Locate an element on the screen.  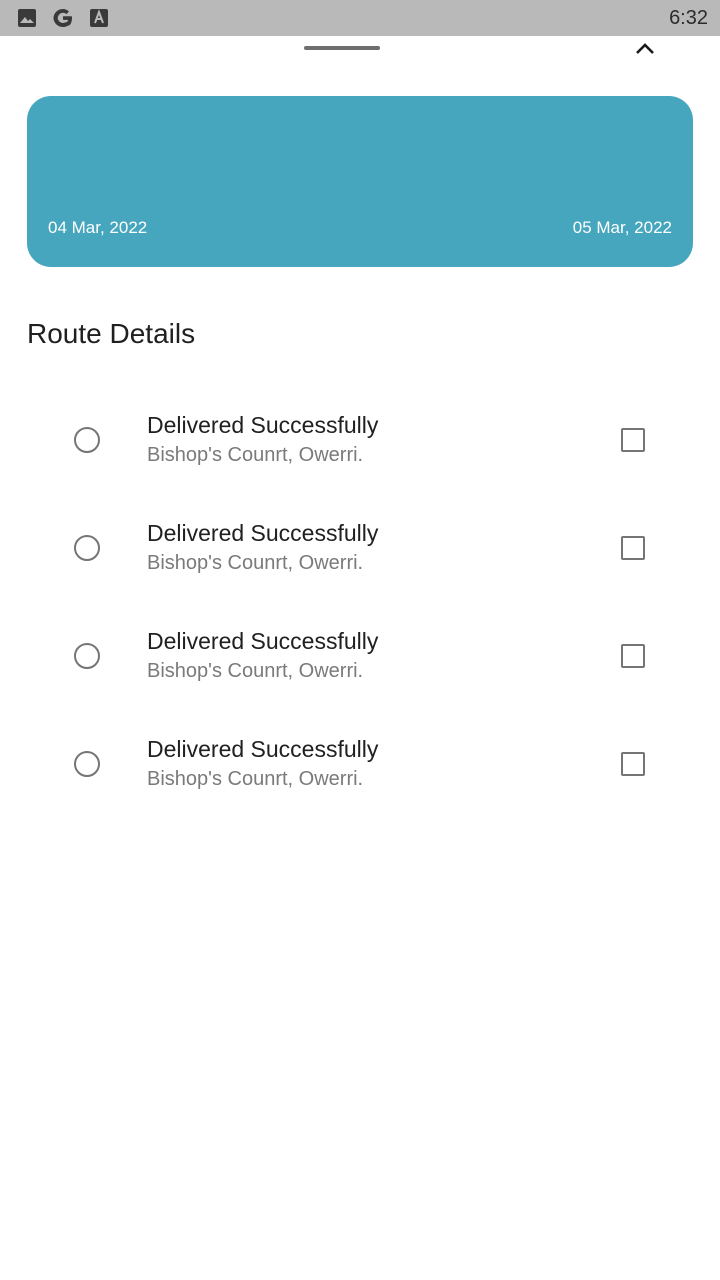
gallery-icon is located at coordinates (27, 18).